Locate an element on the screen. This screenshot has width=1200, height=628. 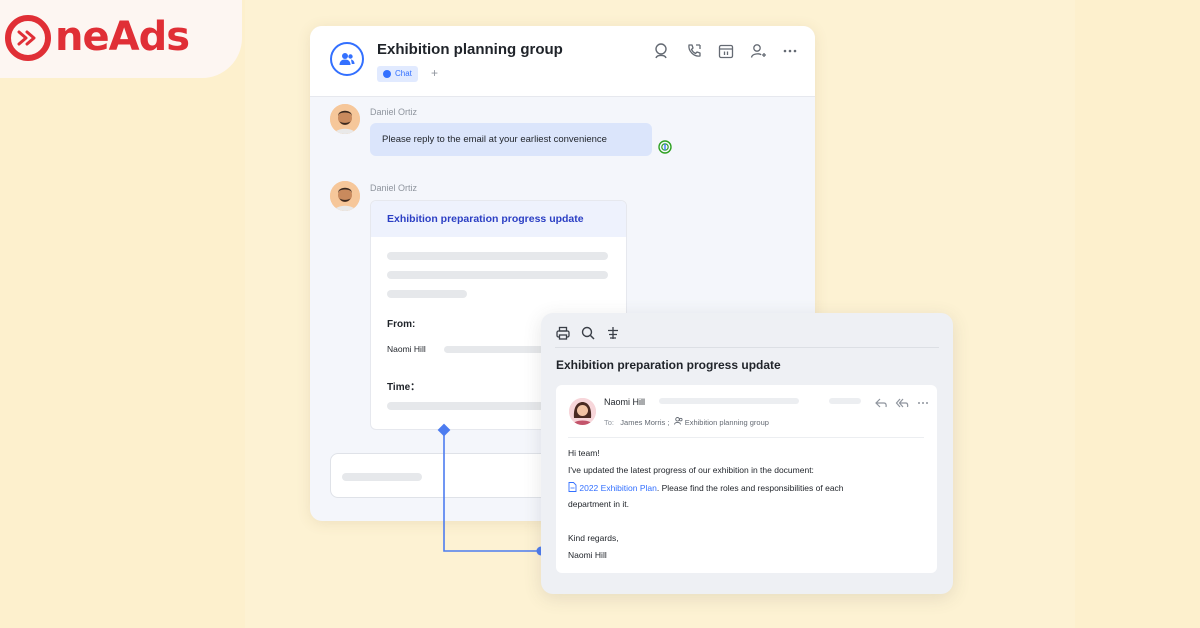
connector-diamond is located at coordinates (444, 430).